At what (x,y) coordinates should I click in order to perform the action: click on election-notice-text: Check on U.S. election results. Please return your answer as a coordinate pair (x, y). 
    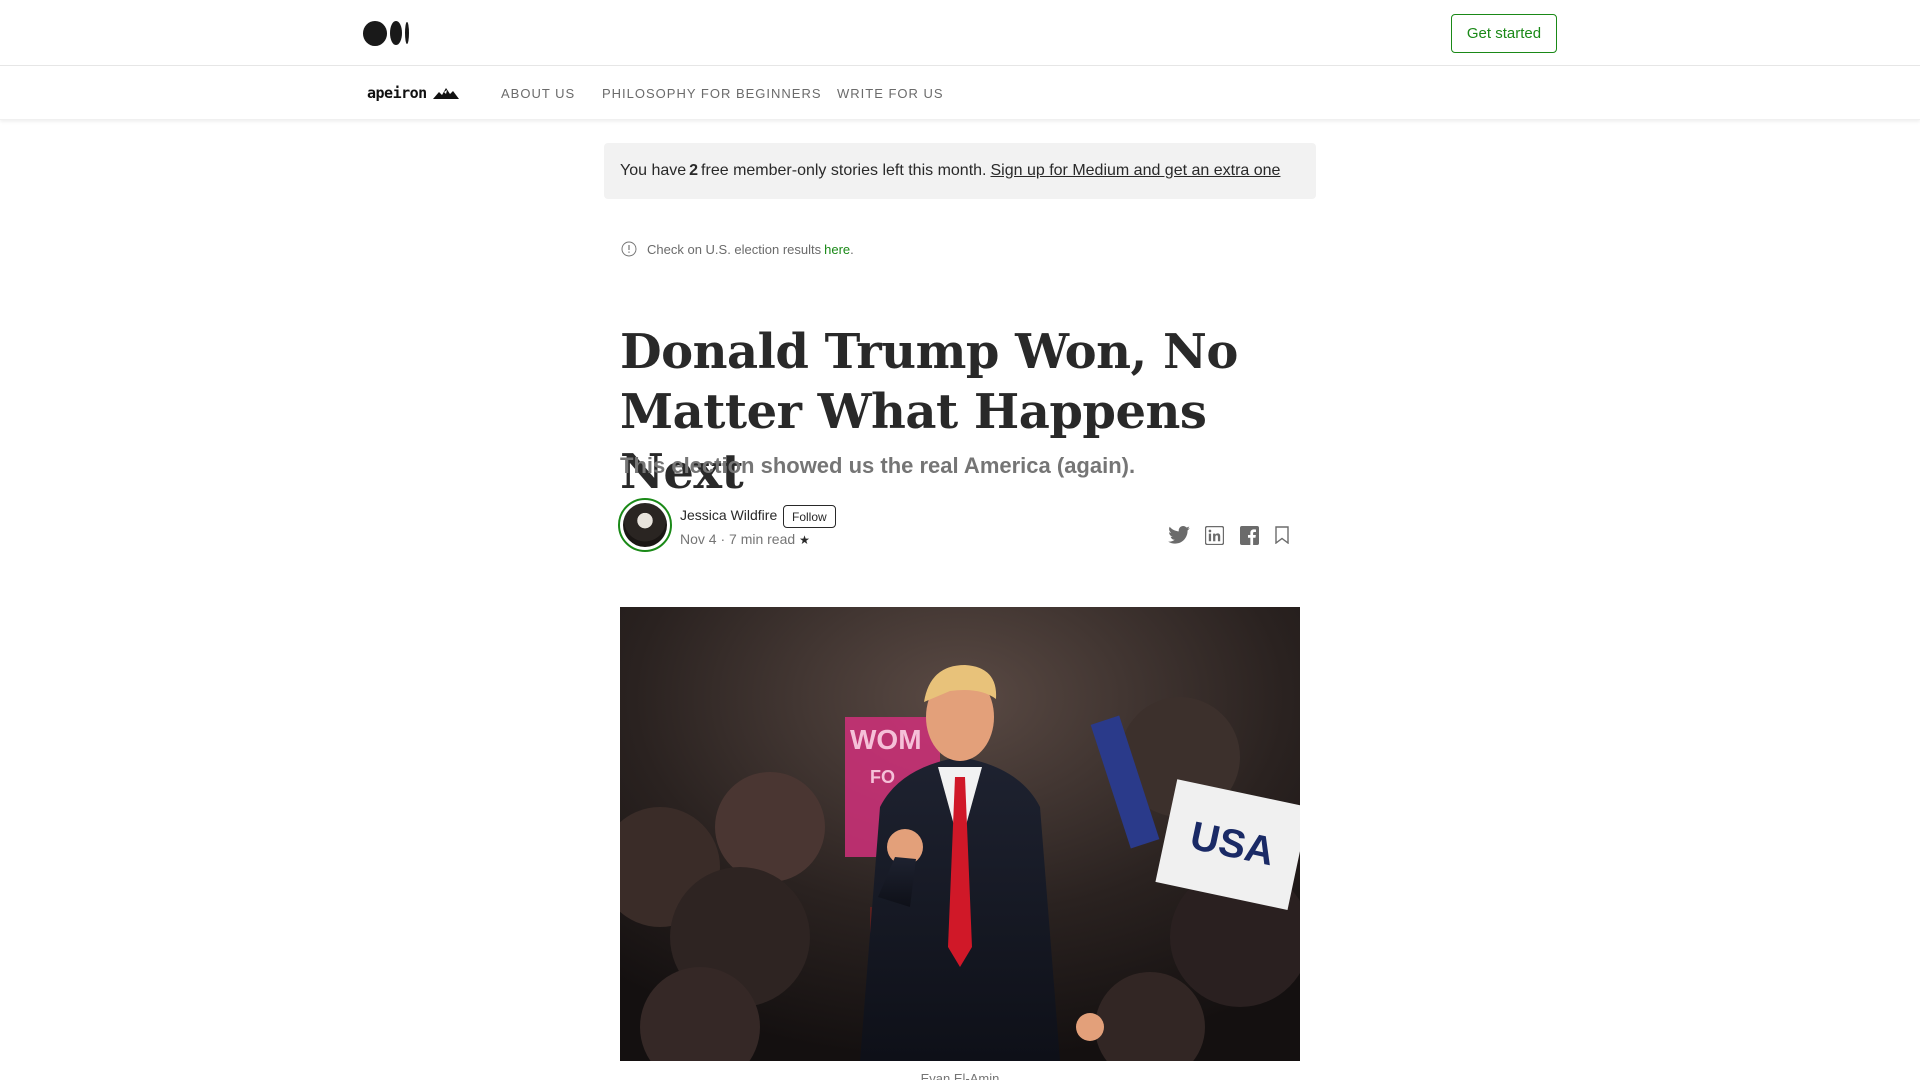
    Looking at the image, I should click on (734, 249).